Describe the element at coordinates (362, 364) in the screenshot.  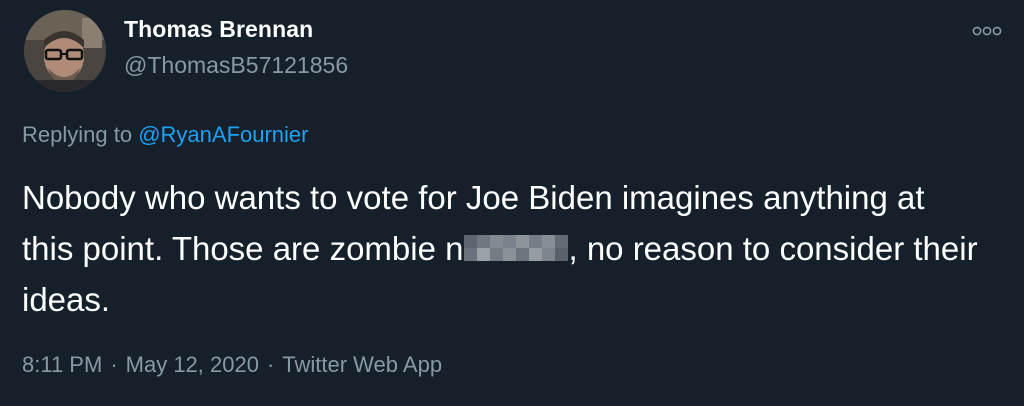
I see `tweet-source-link: Twitter Web App` at that location.